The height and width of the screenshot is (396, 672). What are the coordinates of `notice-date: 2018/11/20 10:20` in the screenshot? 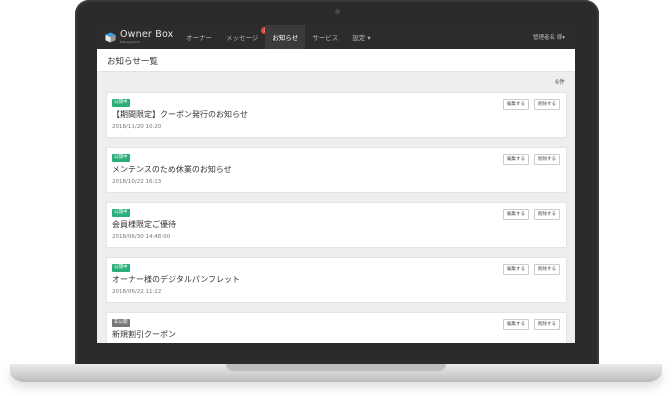 It's located at (137, 127).